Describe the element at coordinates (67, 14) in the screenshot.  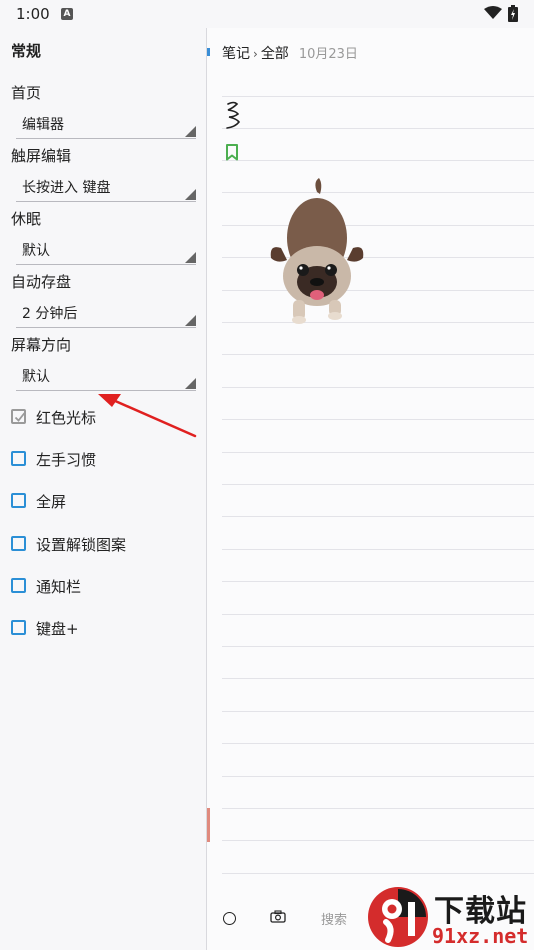
I see `notification-a-icon: A` at that location.